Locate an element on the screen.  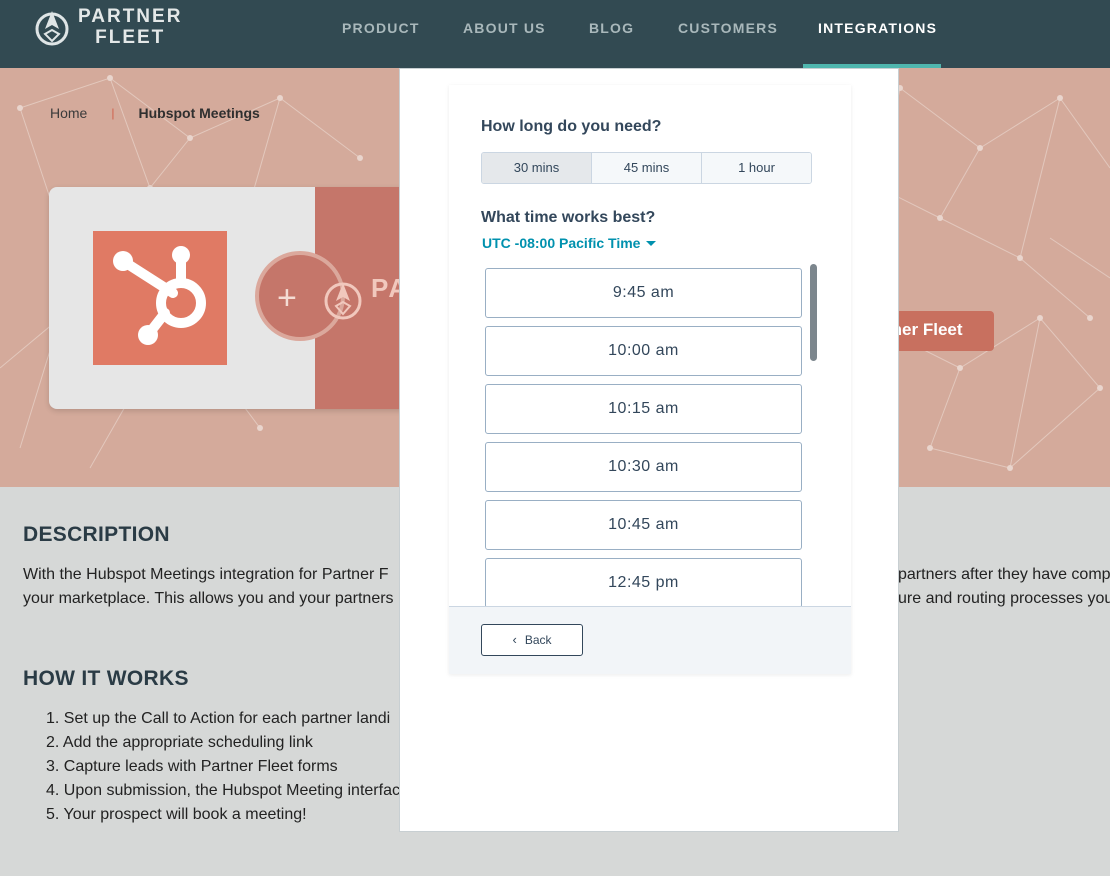
time-slot: 10:15 am is located at coordinates (643, 409).